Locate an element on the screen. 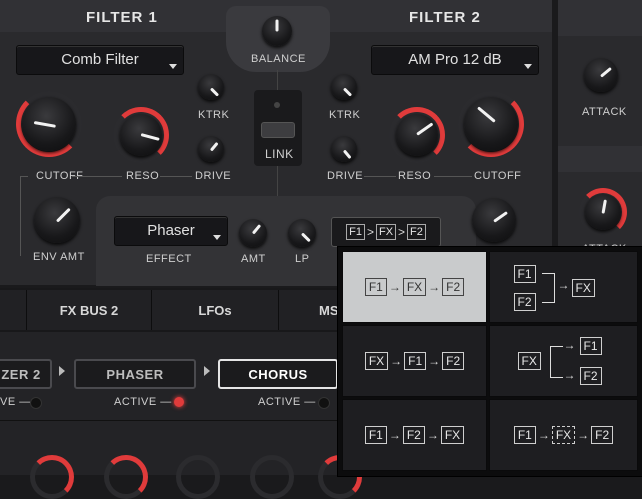 Image resolution: width=642 pixels, height=499 pixels. filter2-cutoff-knob is located at coordinates (491, 124).